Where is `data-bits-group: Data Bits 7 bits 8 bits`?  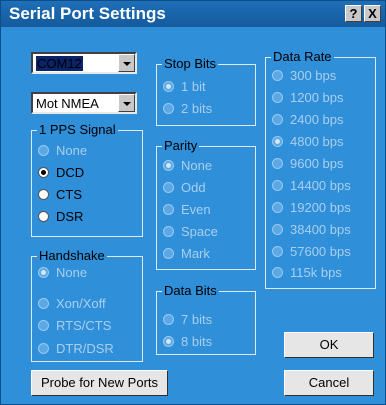
data-bits-group: Data Bits 7 bits 8 bits is located at coordinates (206, 319).